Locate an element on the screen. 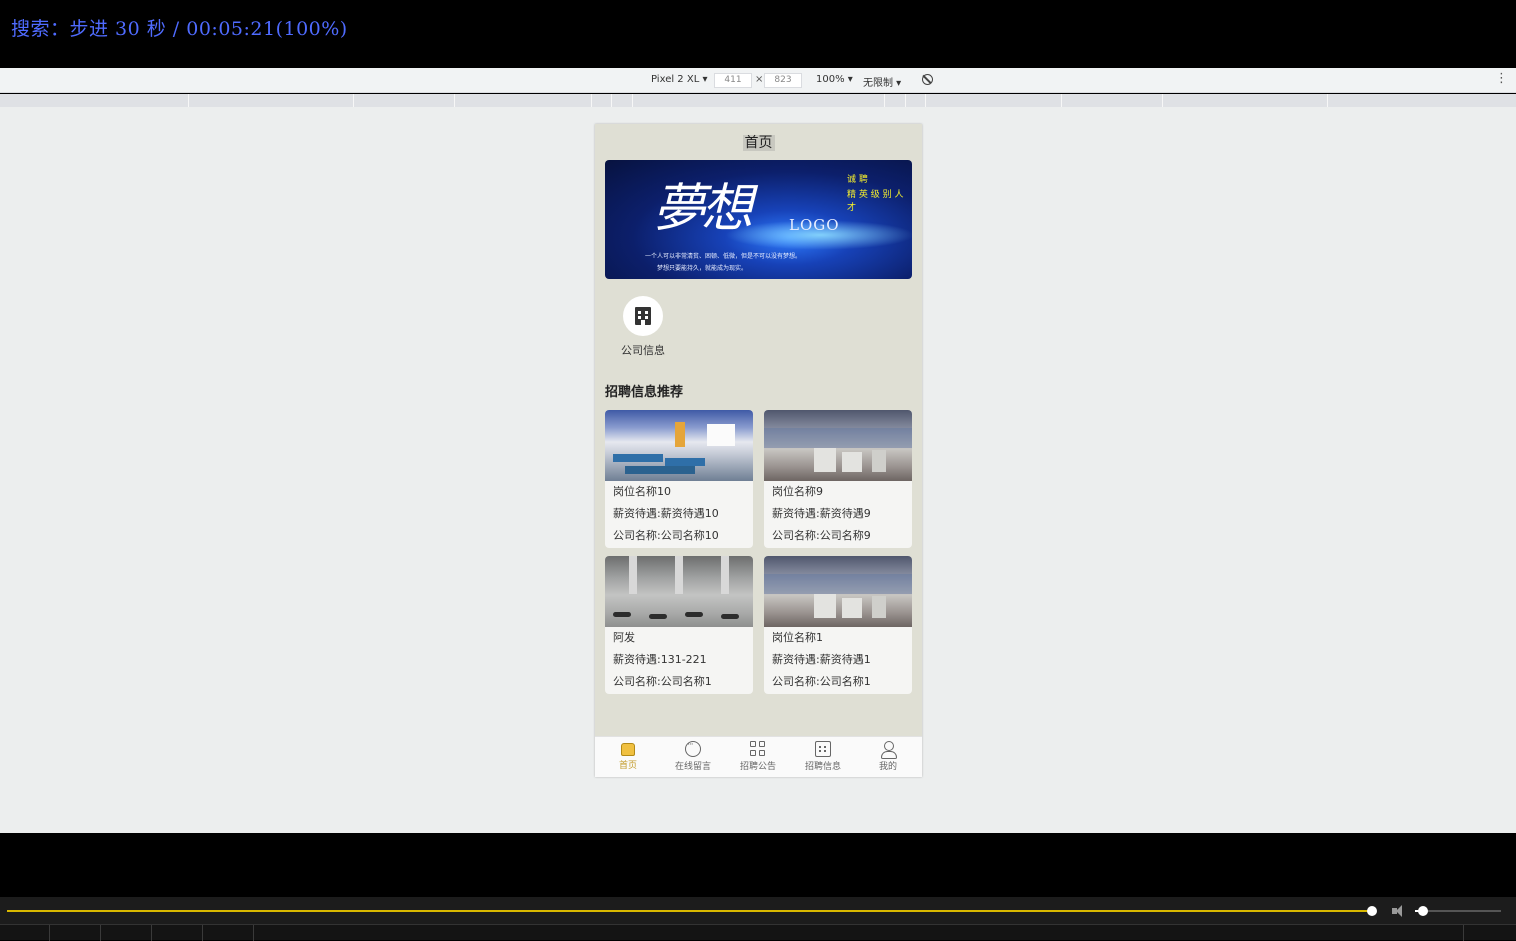 This screenshot has height=941, width=1516. chat-icon is located at coordinates (693, 748).